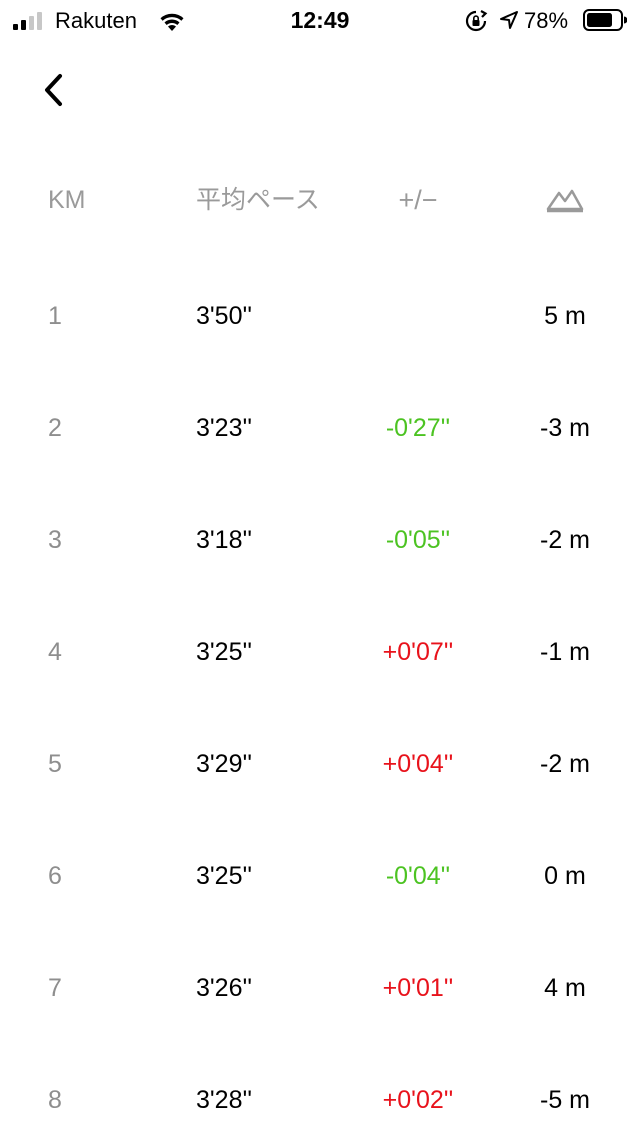  I want to click on split-pace: 3'29'', so click(224, 764).